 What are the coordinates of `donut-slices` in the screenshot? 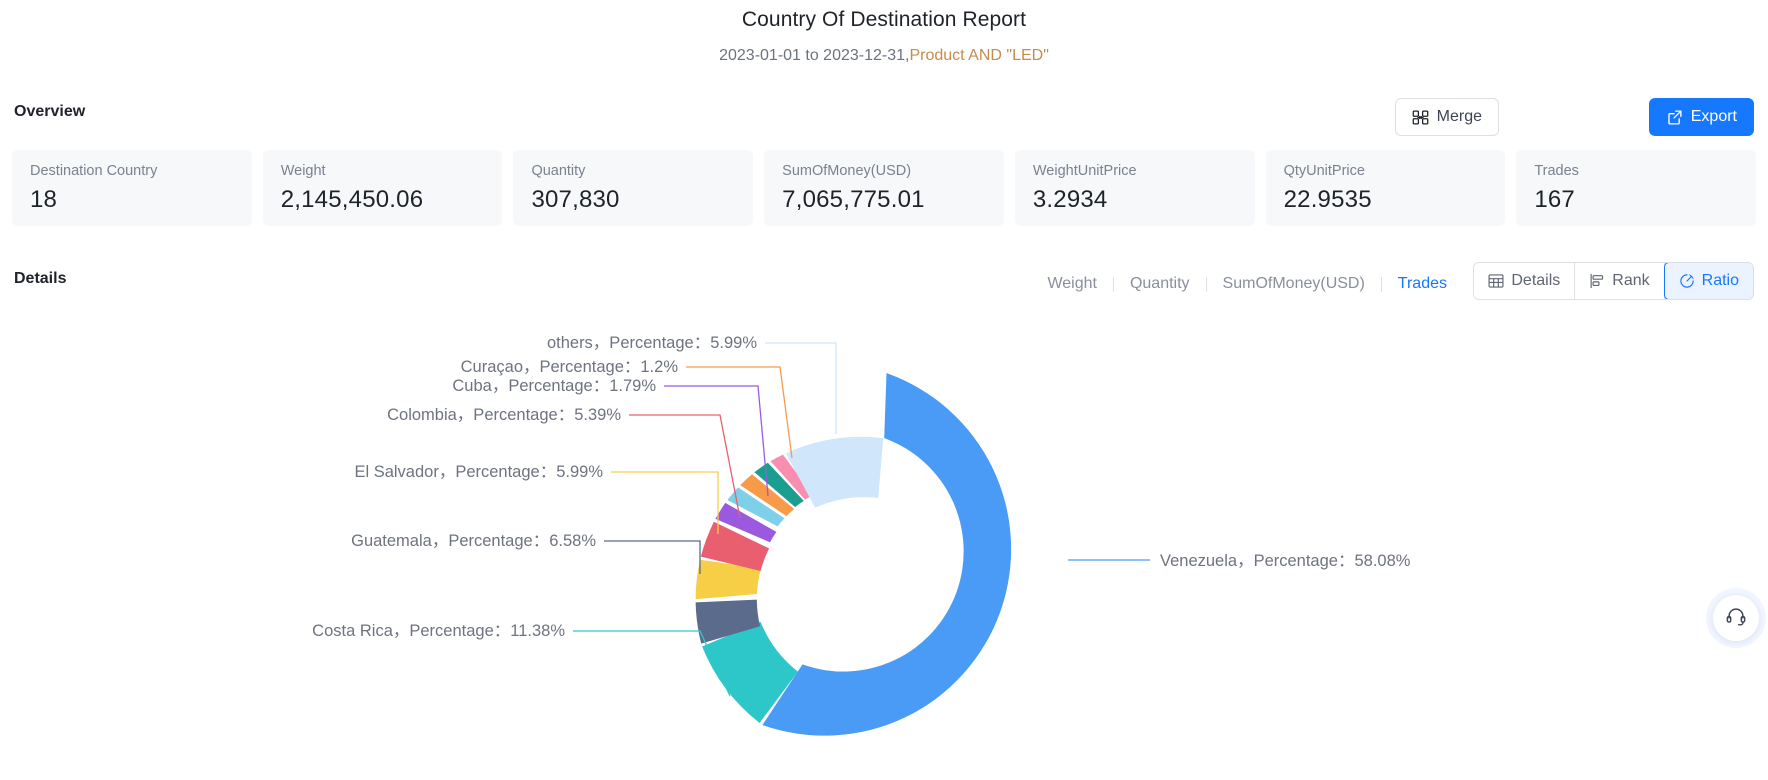 It's located at (853, 554).